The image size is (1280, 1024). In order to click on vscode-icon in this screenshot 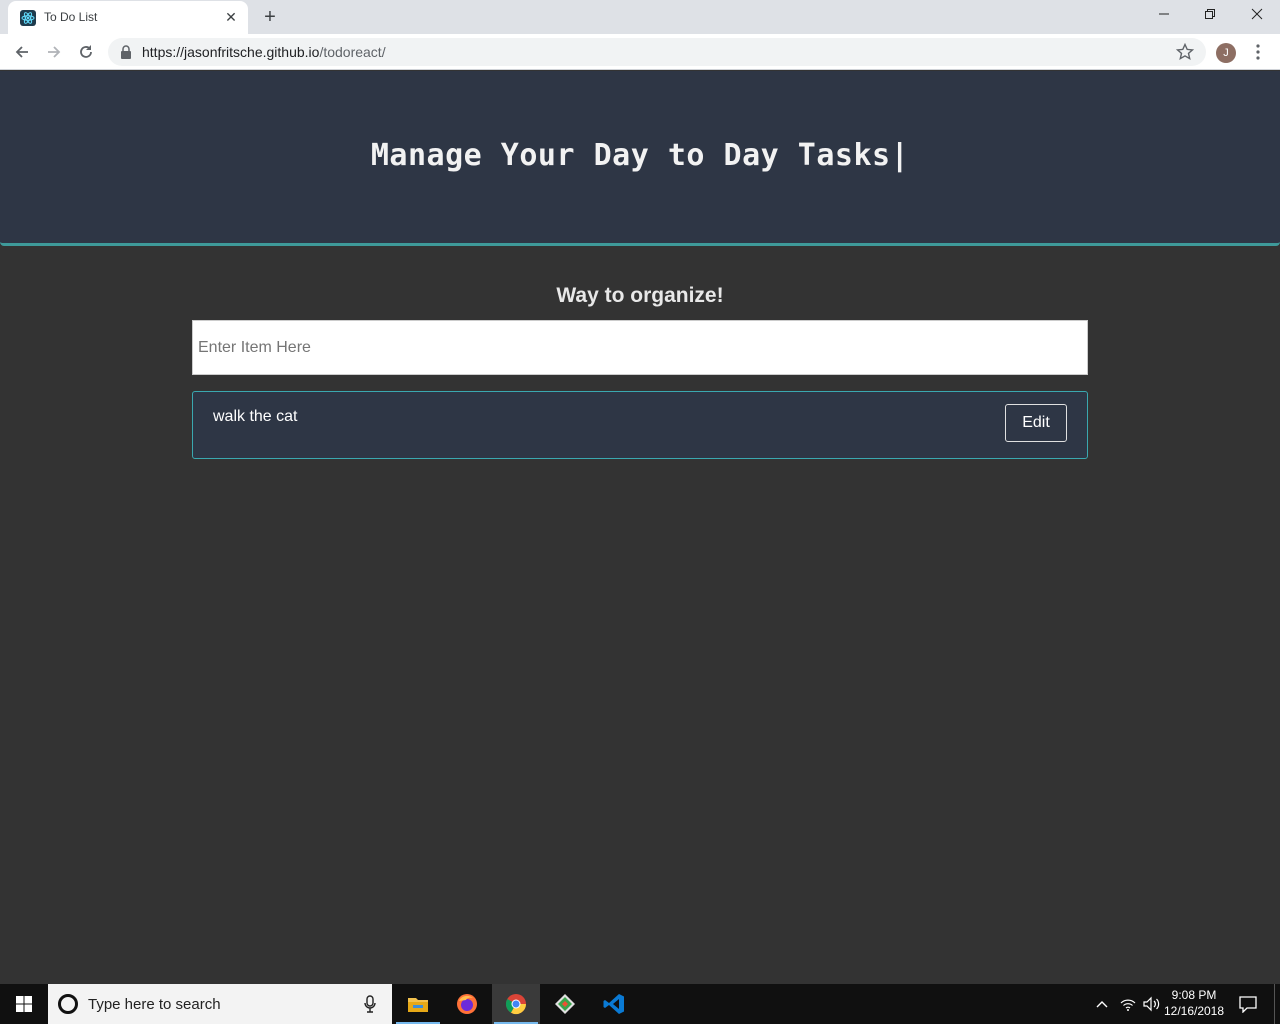, I will do `click(613, 1004)`.